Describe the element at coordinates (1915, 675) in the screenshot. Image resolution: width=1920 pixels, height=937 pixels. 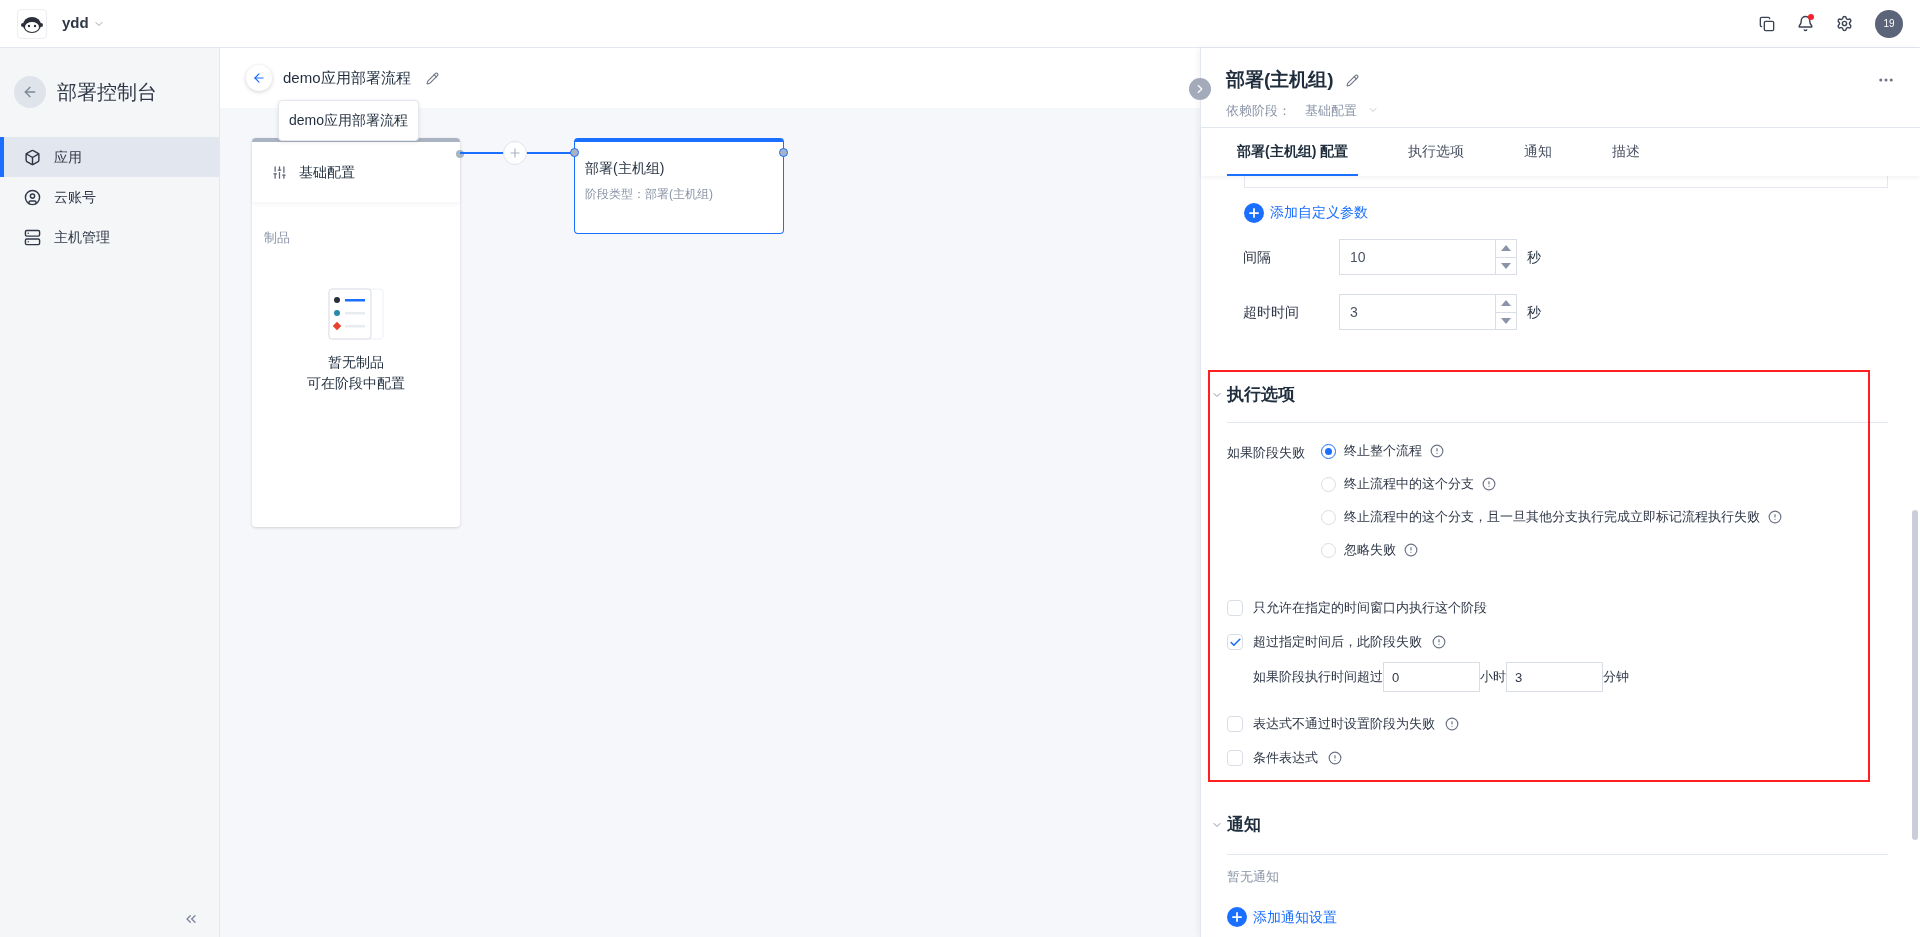
I see `scrollbar-thumb` at that location.